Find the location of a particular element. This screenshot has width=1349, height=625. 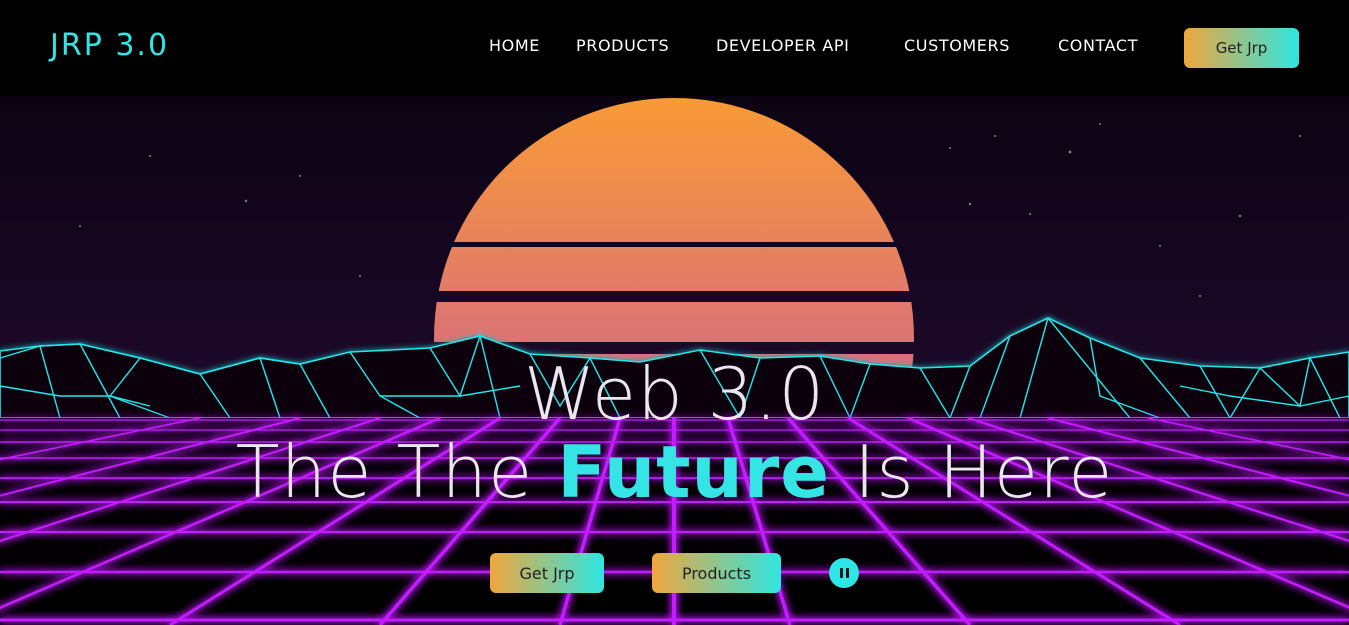

pause-bar-left is located at coordinates (841, 573).